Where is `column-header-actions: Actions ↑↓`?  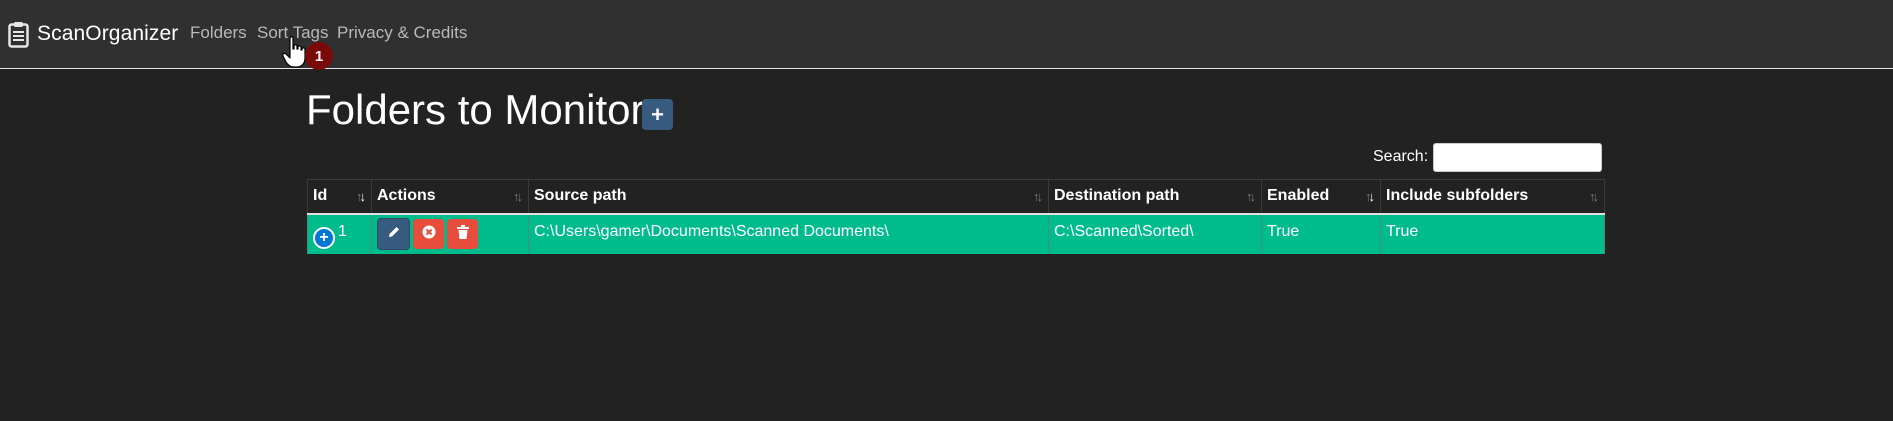 column-header-actions: Actions ↑↓ is located at coordinates (450, 197).